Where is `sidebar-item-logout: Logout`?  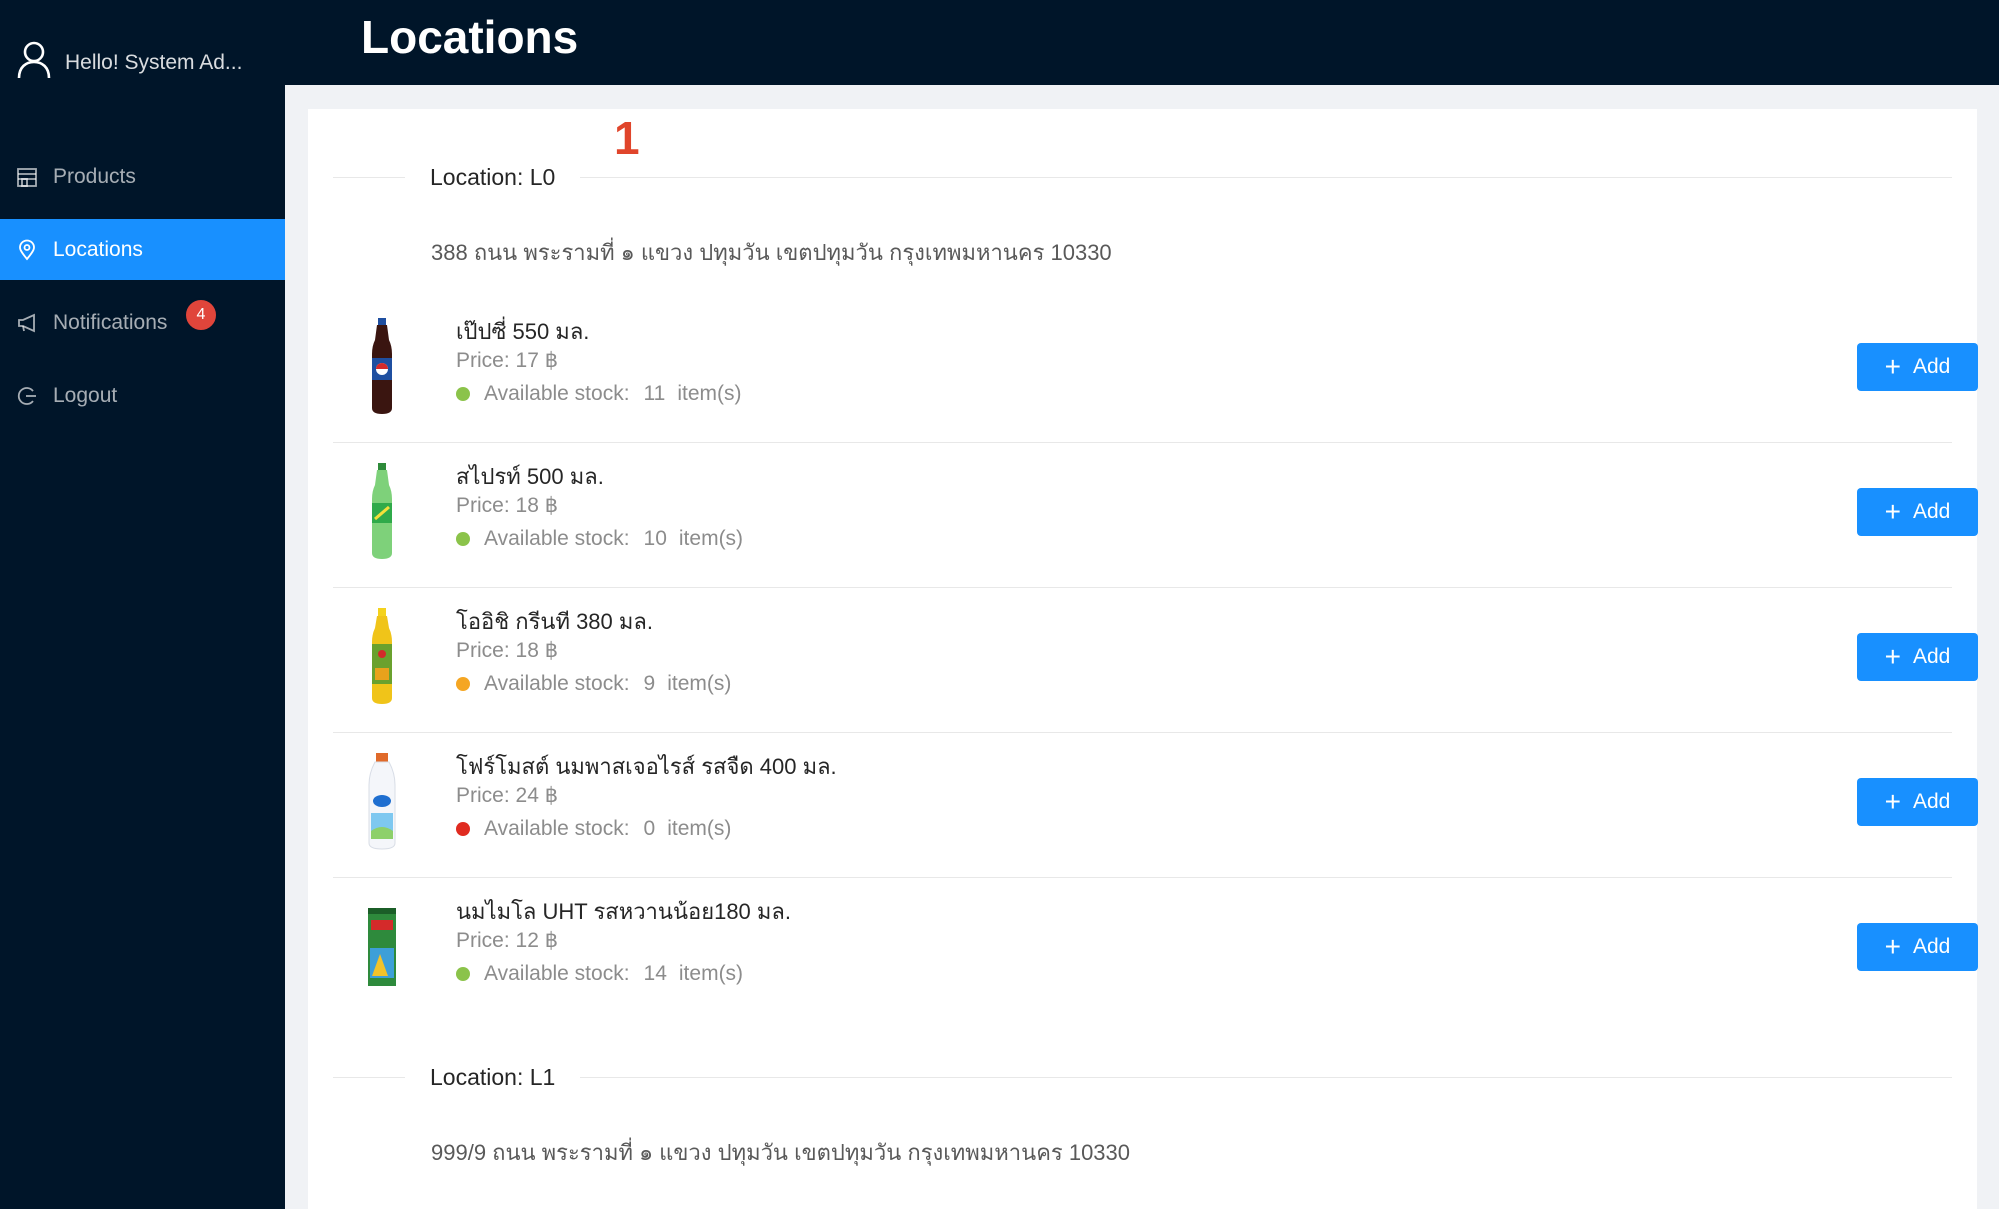 sidebar-item-logout: Logout is located at coordinates (142, 395).